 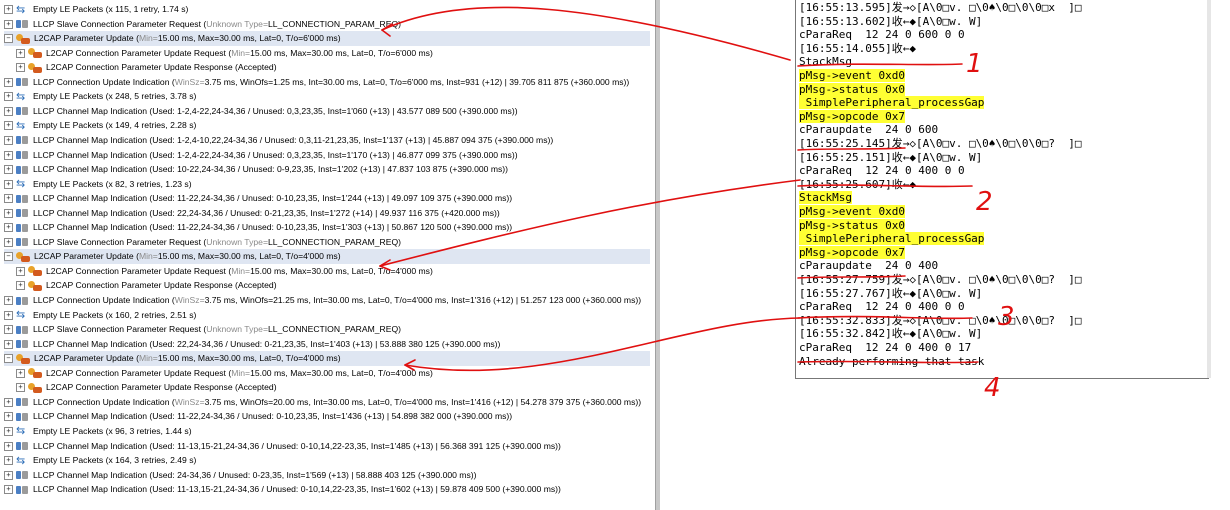 I want to click on console-line: cParaReq 12 24 0 400 0 0, so click(x=882, y=307).